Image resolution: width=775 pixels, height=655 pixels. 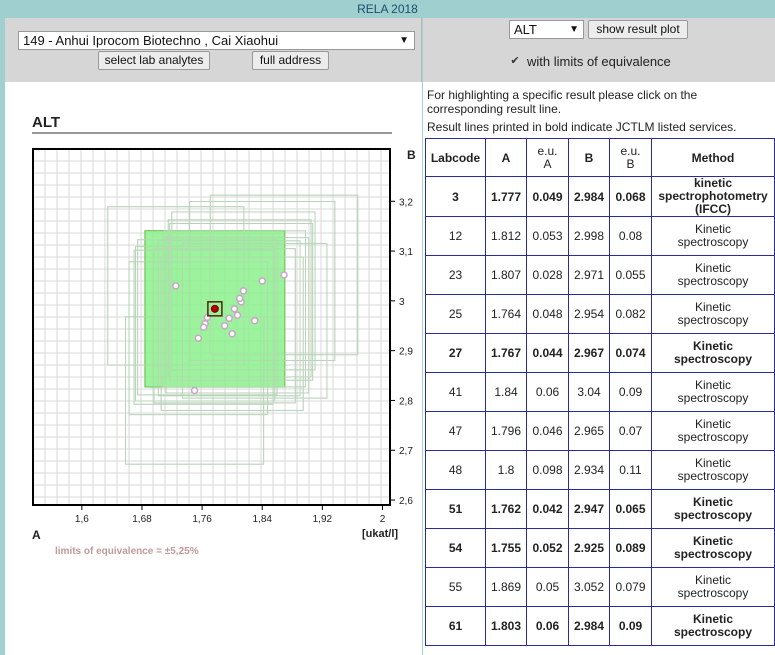 What do you see at coordinates (574, 29) in the screenshot?
I see `dropdown-arrow-icon: ▼` at bounding box center [574, 29].